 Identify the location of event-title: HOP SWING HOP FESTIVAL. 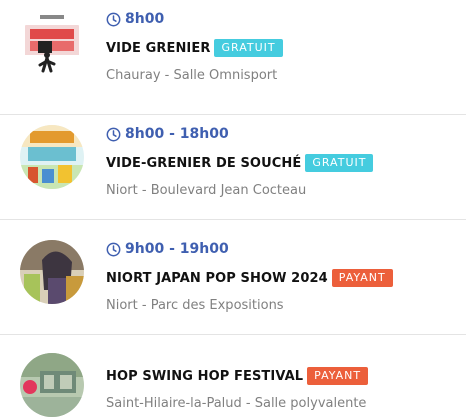
(204, 376).